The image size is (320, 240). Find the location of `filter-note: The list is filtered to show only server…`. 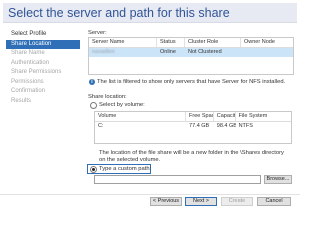

filter-note: The list is filtered to show only server… is located at coordinates (191, 82).